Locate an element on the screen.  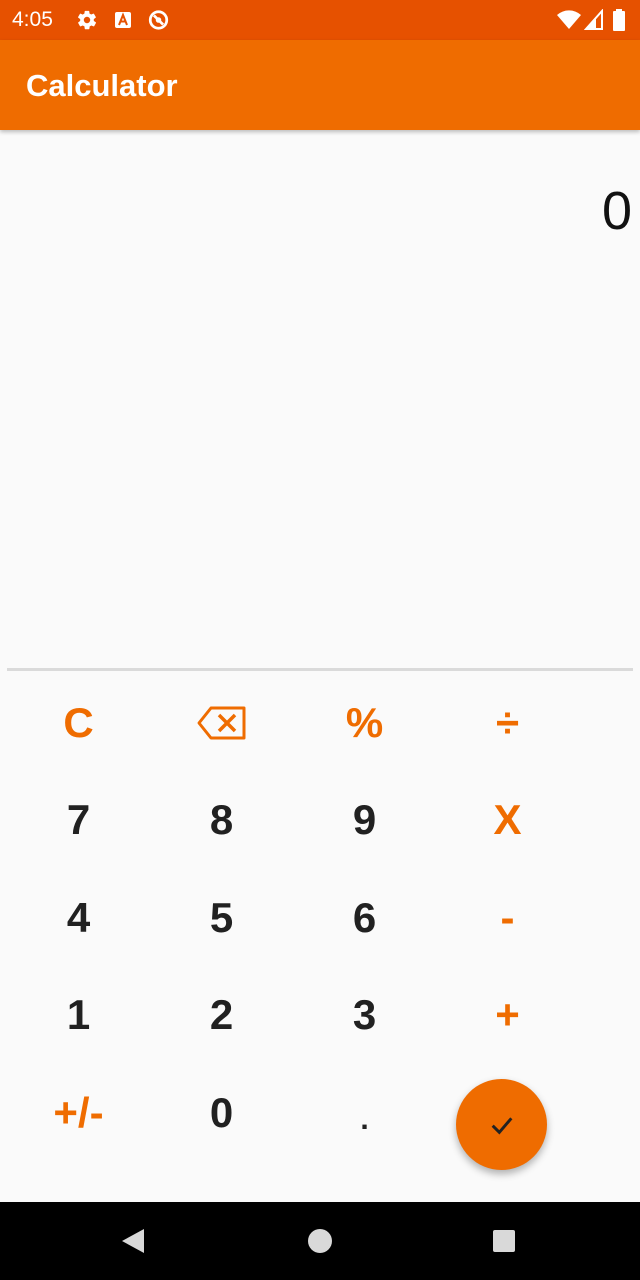
digit-1-button: 1 is located at coordinates (78, 1015).